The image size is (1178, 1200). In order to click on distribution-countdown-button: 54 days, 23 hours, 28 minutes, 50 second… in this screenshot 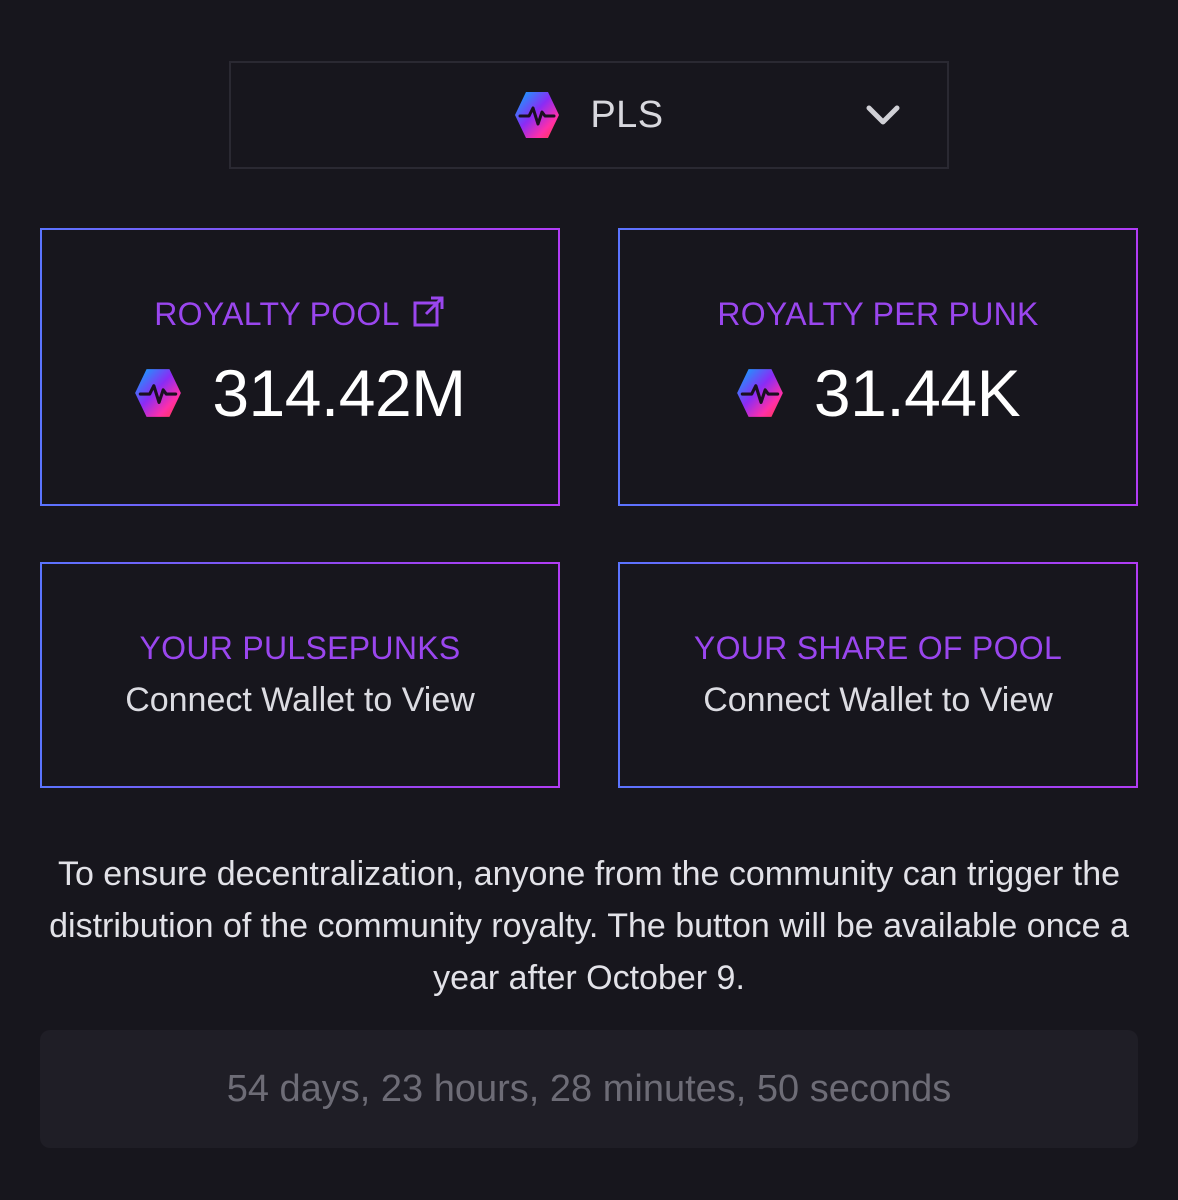, I will do `click(589, 1089)`.